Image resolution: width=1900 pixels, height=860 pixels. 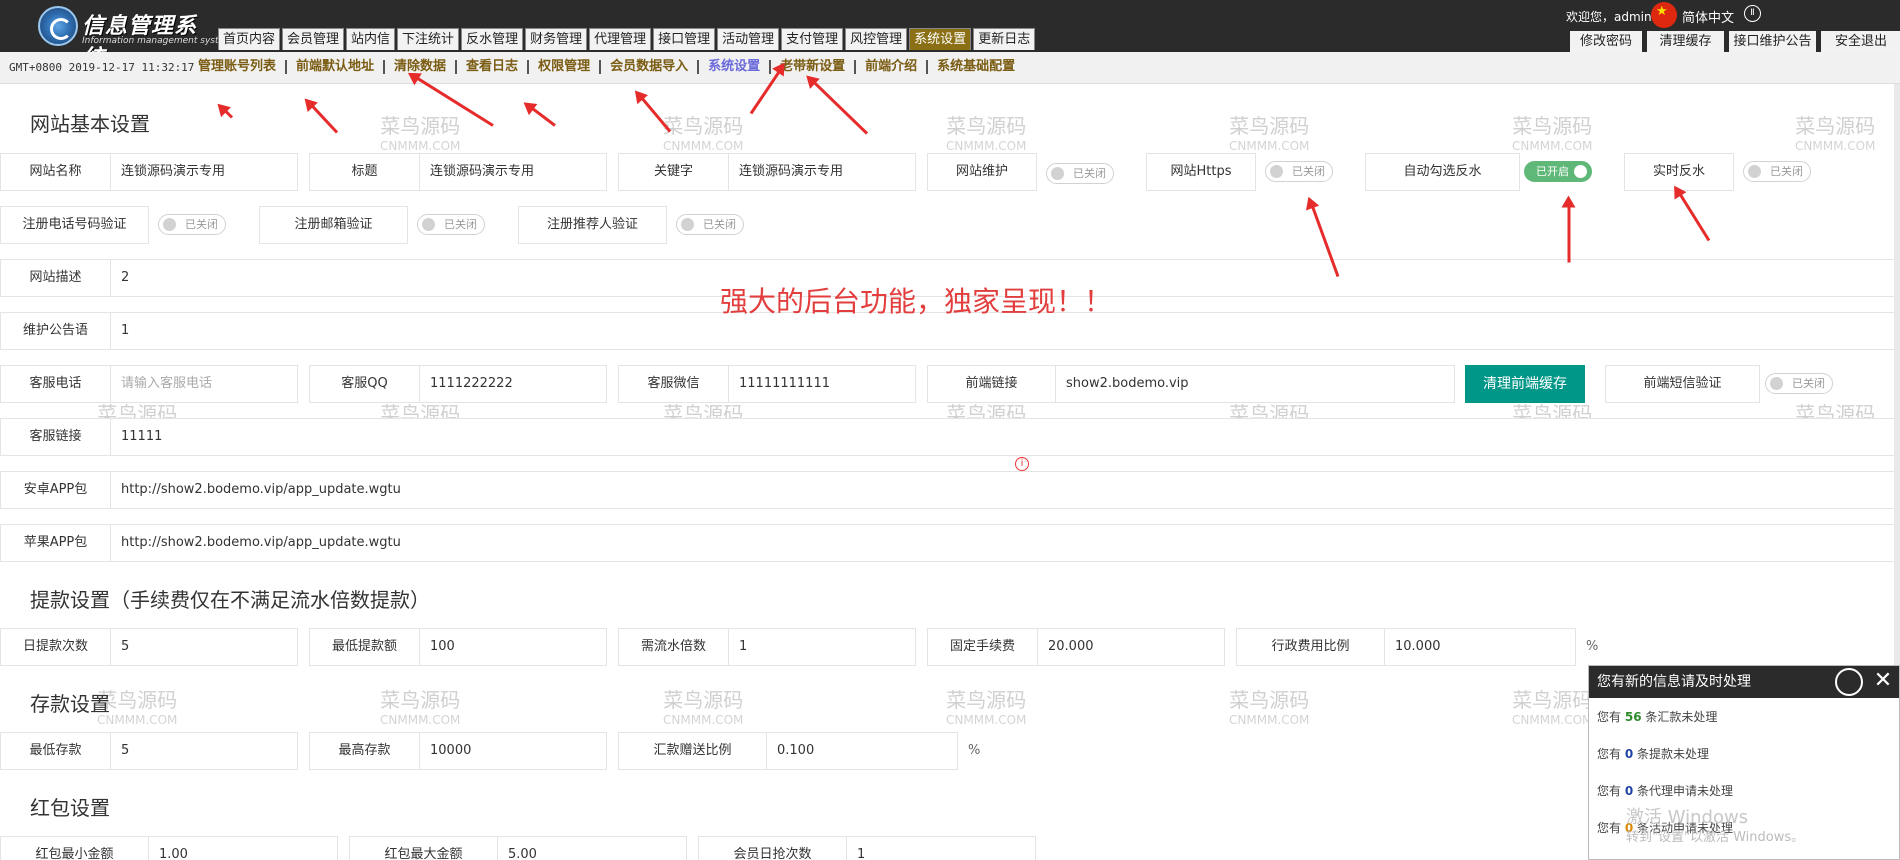 I want to click on watermark: 菜鸟源码CNMMM.COM, so click(x=1269, y=133).